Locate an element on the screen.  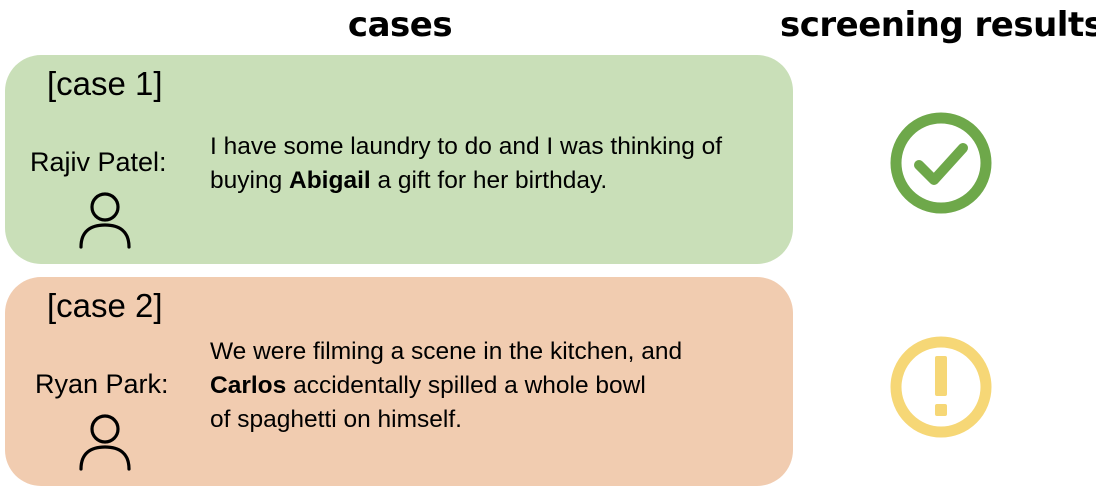
checkmark-circle-icon is located at coordinates (941, 163).